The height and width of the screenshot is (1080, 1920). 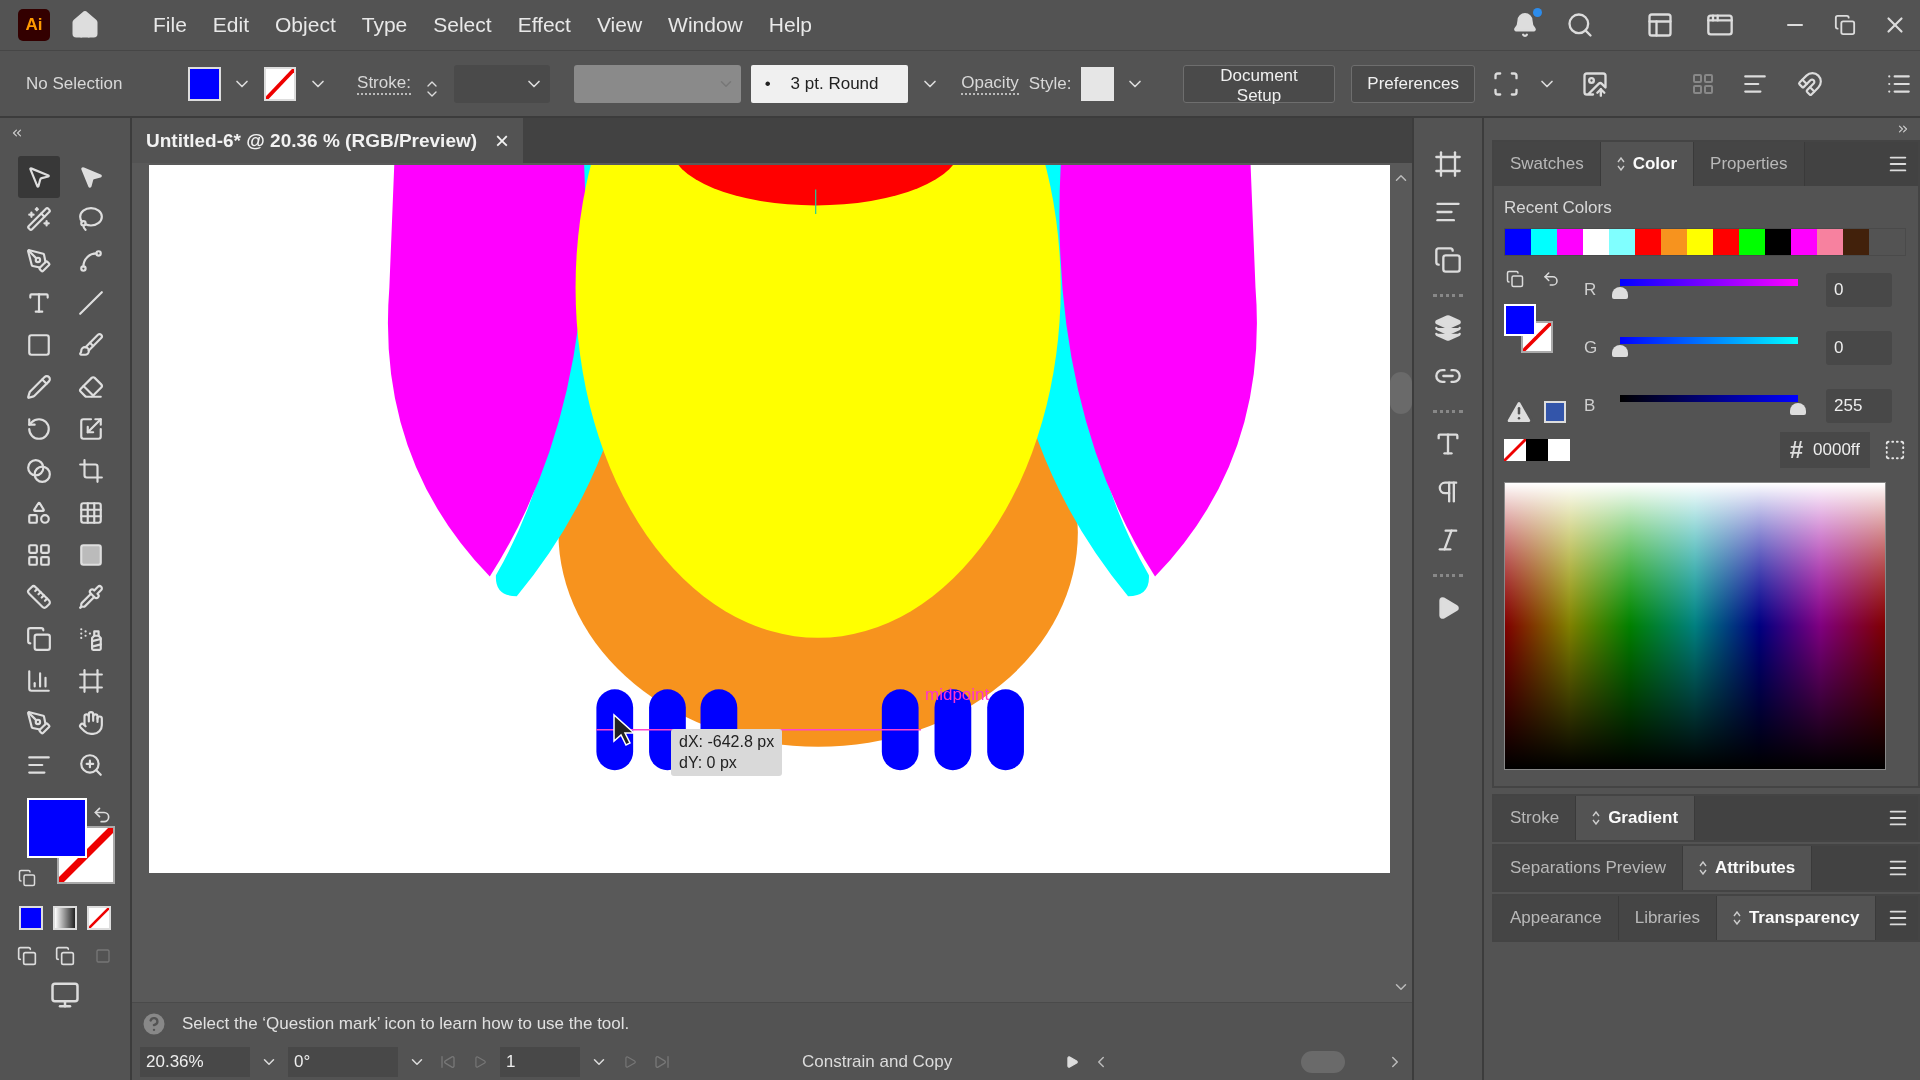 I want to click on menu-item: View, so click(x=619, y=25).